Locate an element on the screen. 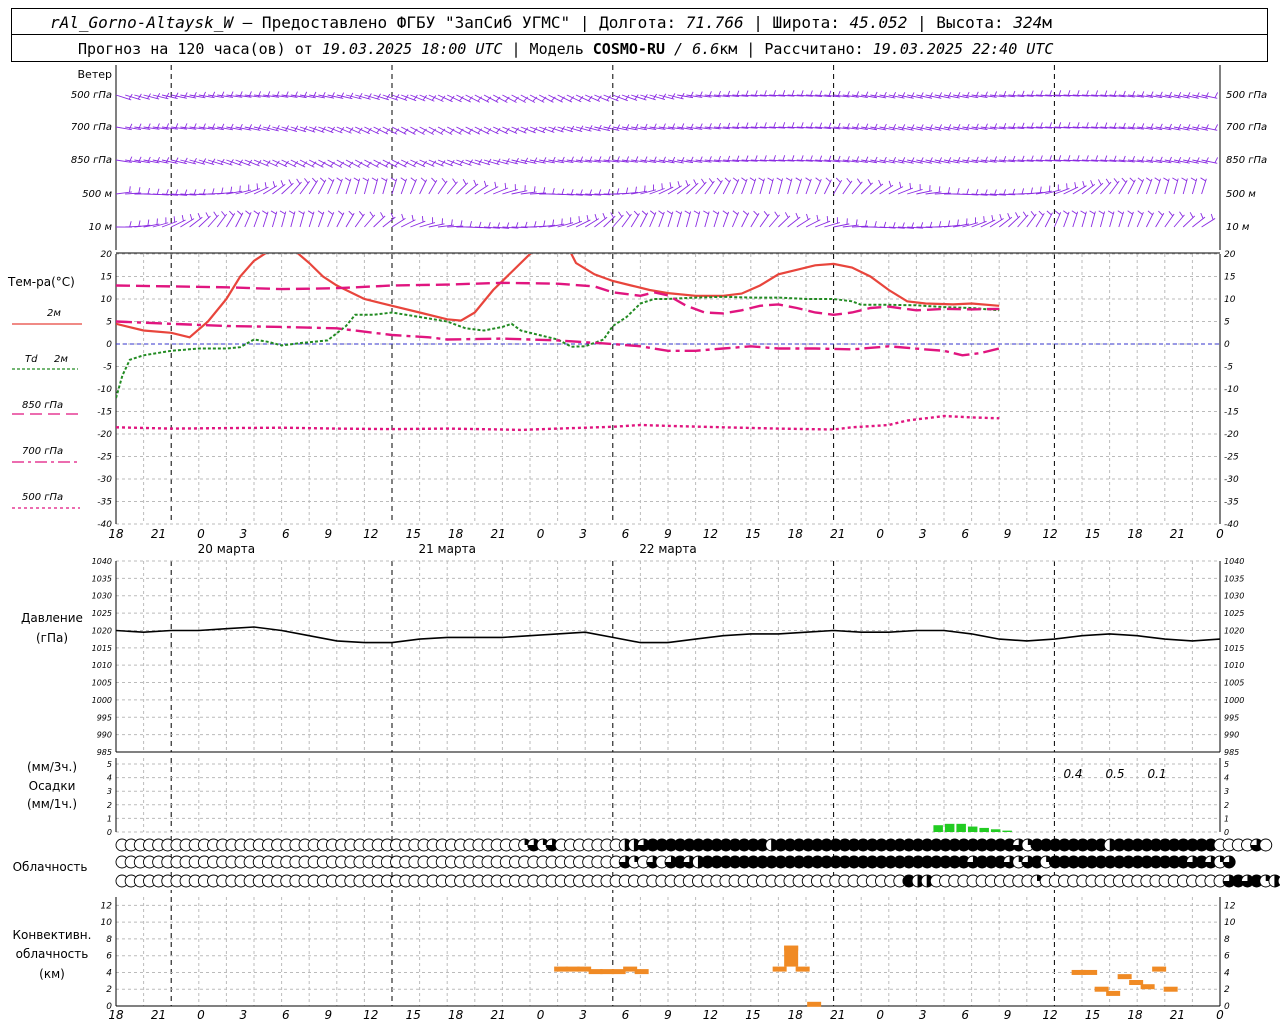  tick-label-left: 1000 is located at coordinates (102, 700).